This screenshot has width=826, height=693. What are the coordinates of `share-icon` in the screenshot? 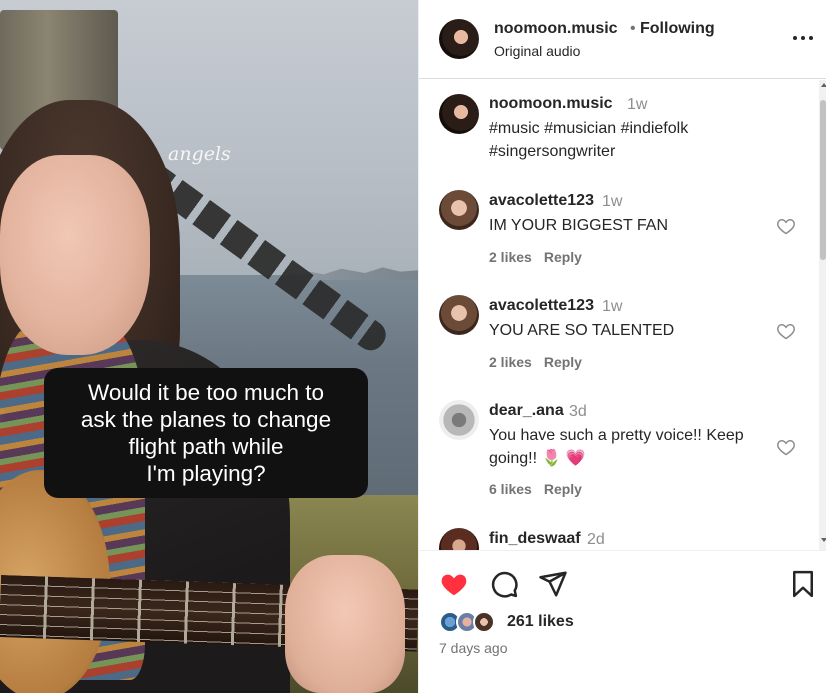 It's located at (553, 584).